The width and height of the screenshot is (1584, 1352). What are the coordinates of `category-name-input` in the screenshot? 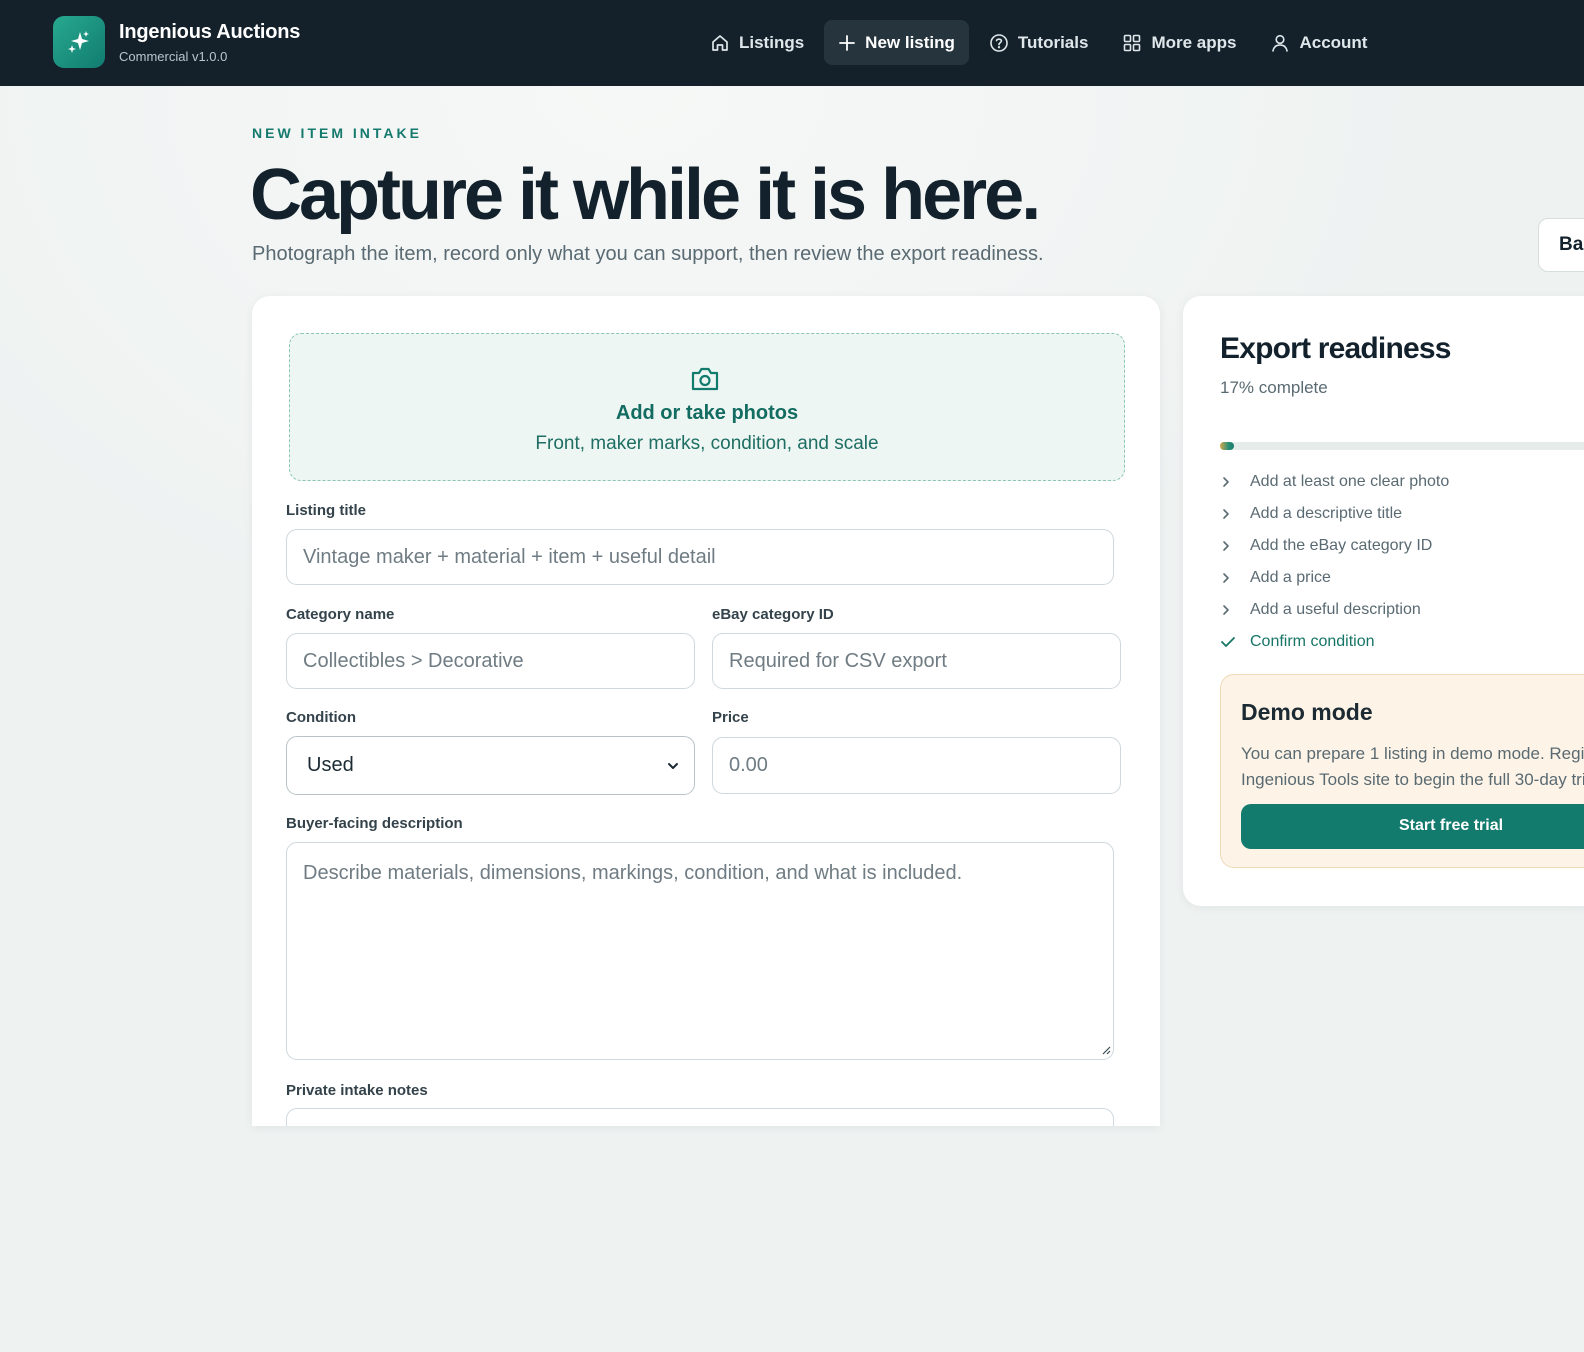 It's located at (490, 661).